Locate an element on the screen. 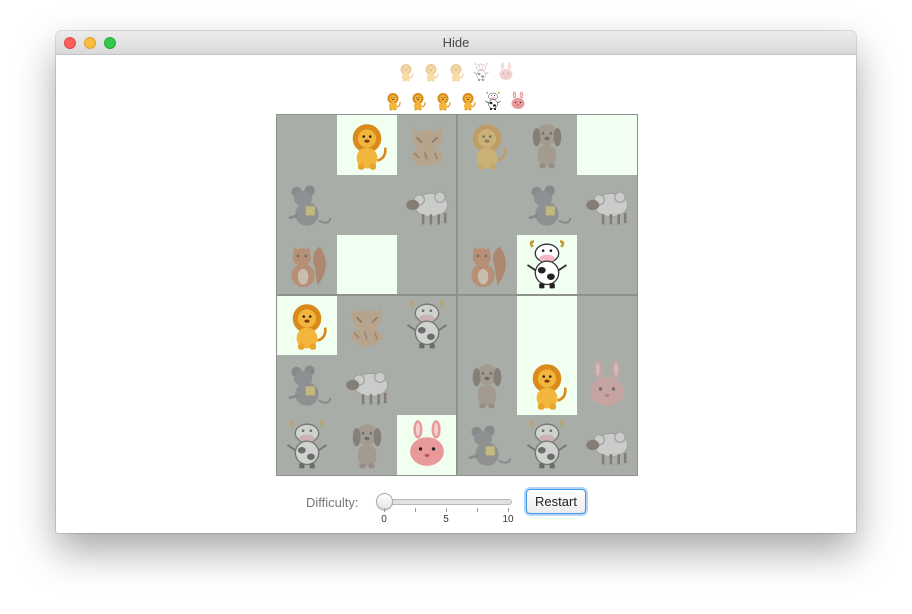 This screenshot has width=912, height=614. difficulty-slider-track is located at coordinates (446, 502).